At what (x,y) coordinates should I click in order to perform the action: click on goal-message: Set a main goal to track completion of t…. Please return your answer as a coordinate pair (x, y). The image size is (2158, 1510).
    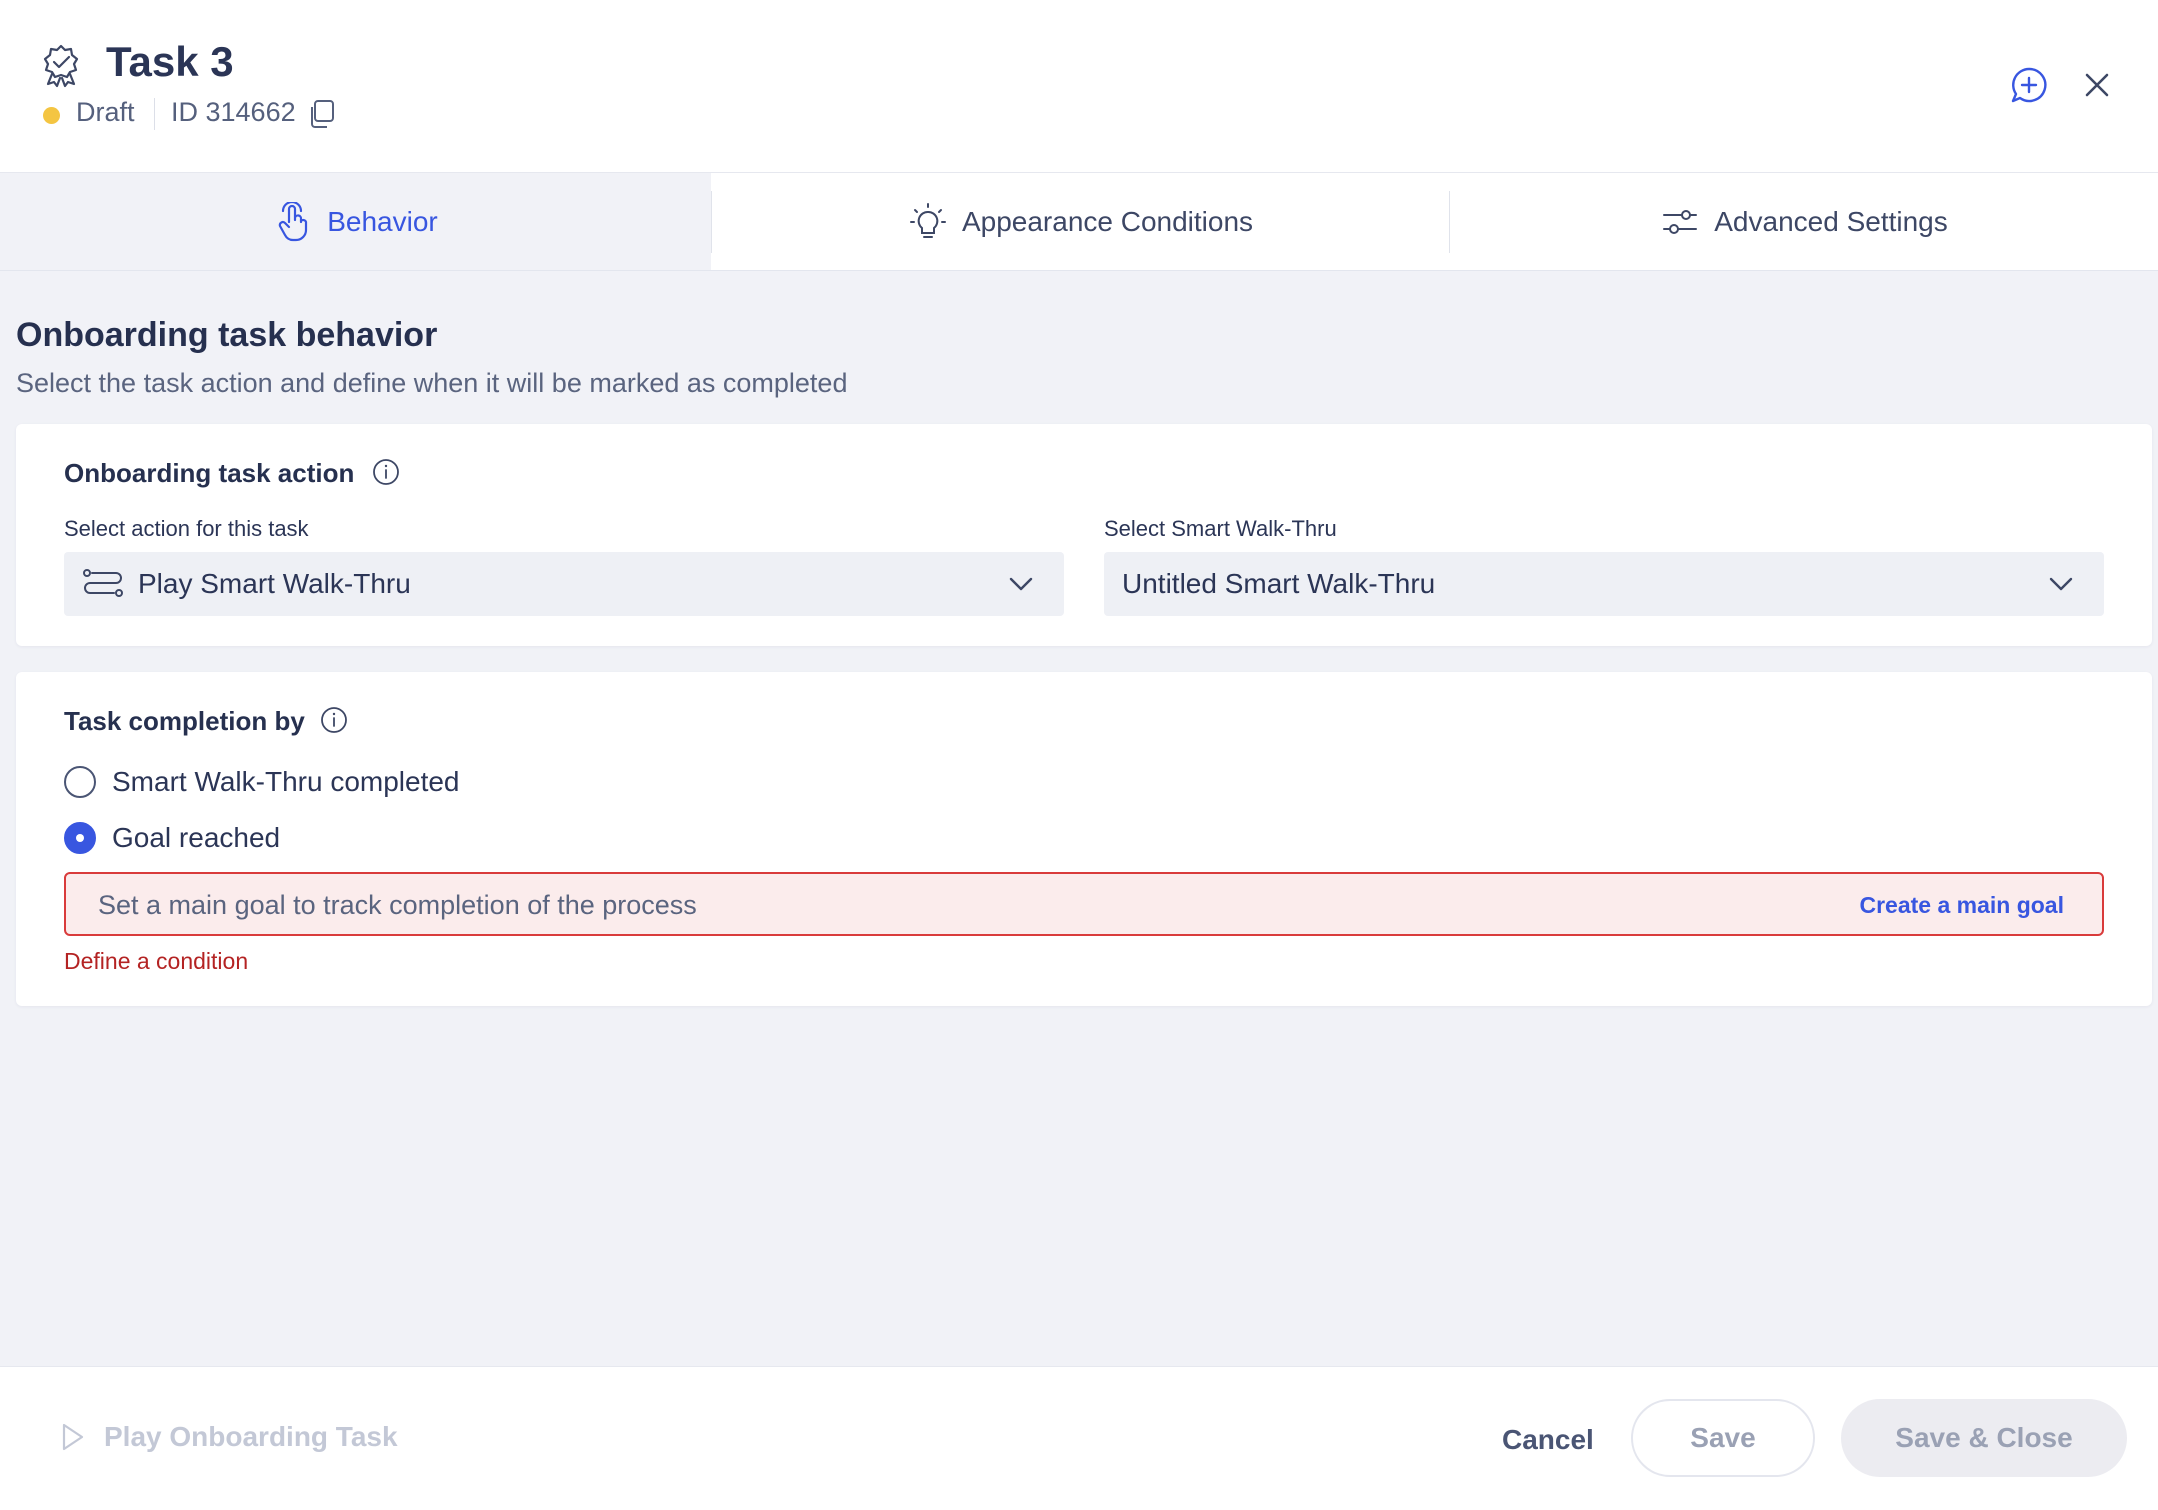
    Looking at the image, I should click on (397, 905).